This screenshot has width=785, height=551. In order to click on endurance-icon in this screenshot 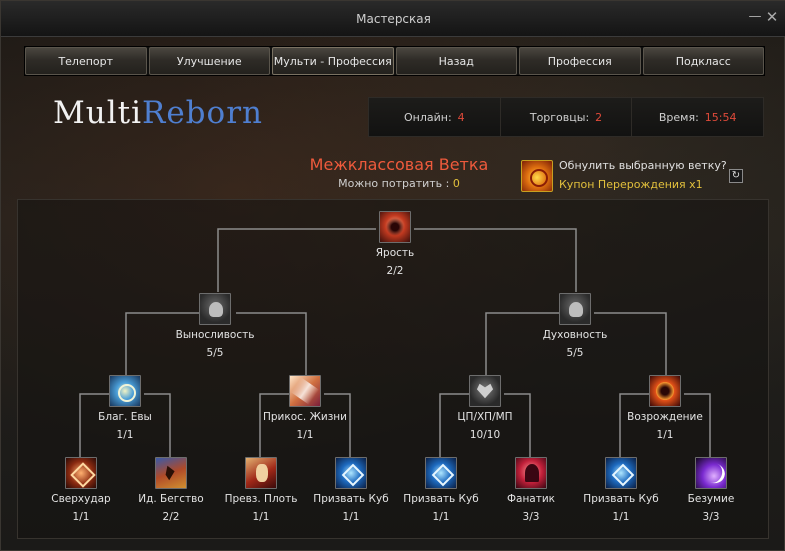, I will do `click(215, 309)`.